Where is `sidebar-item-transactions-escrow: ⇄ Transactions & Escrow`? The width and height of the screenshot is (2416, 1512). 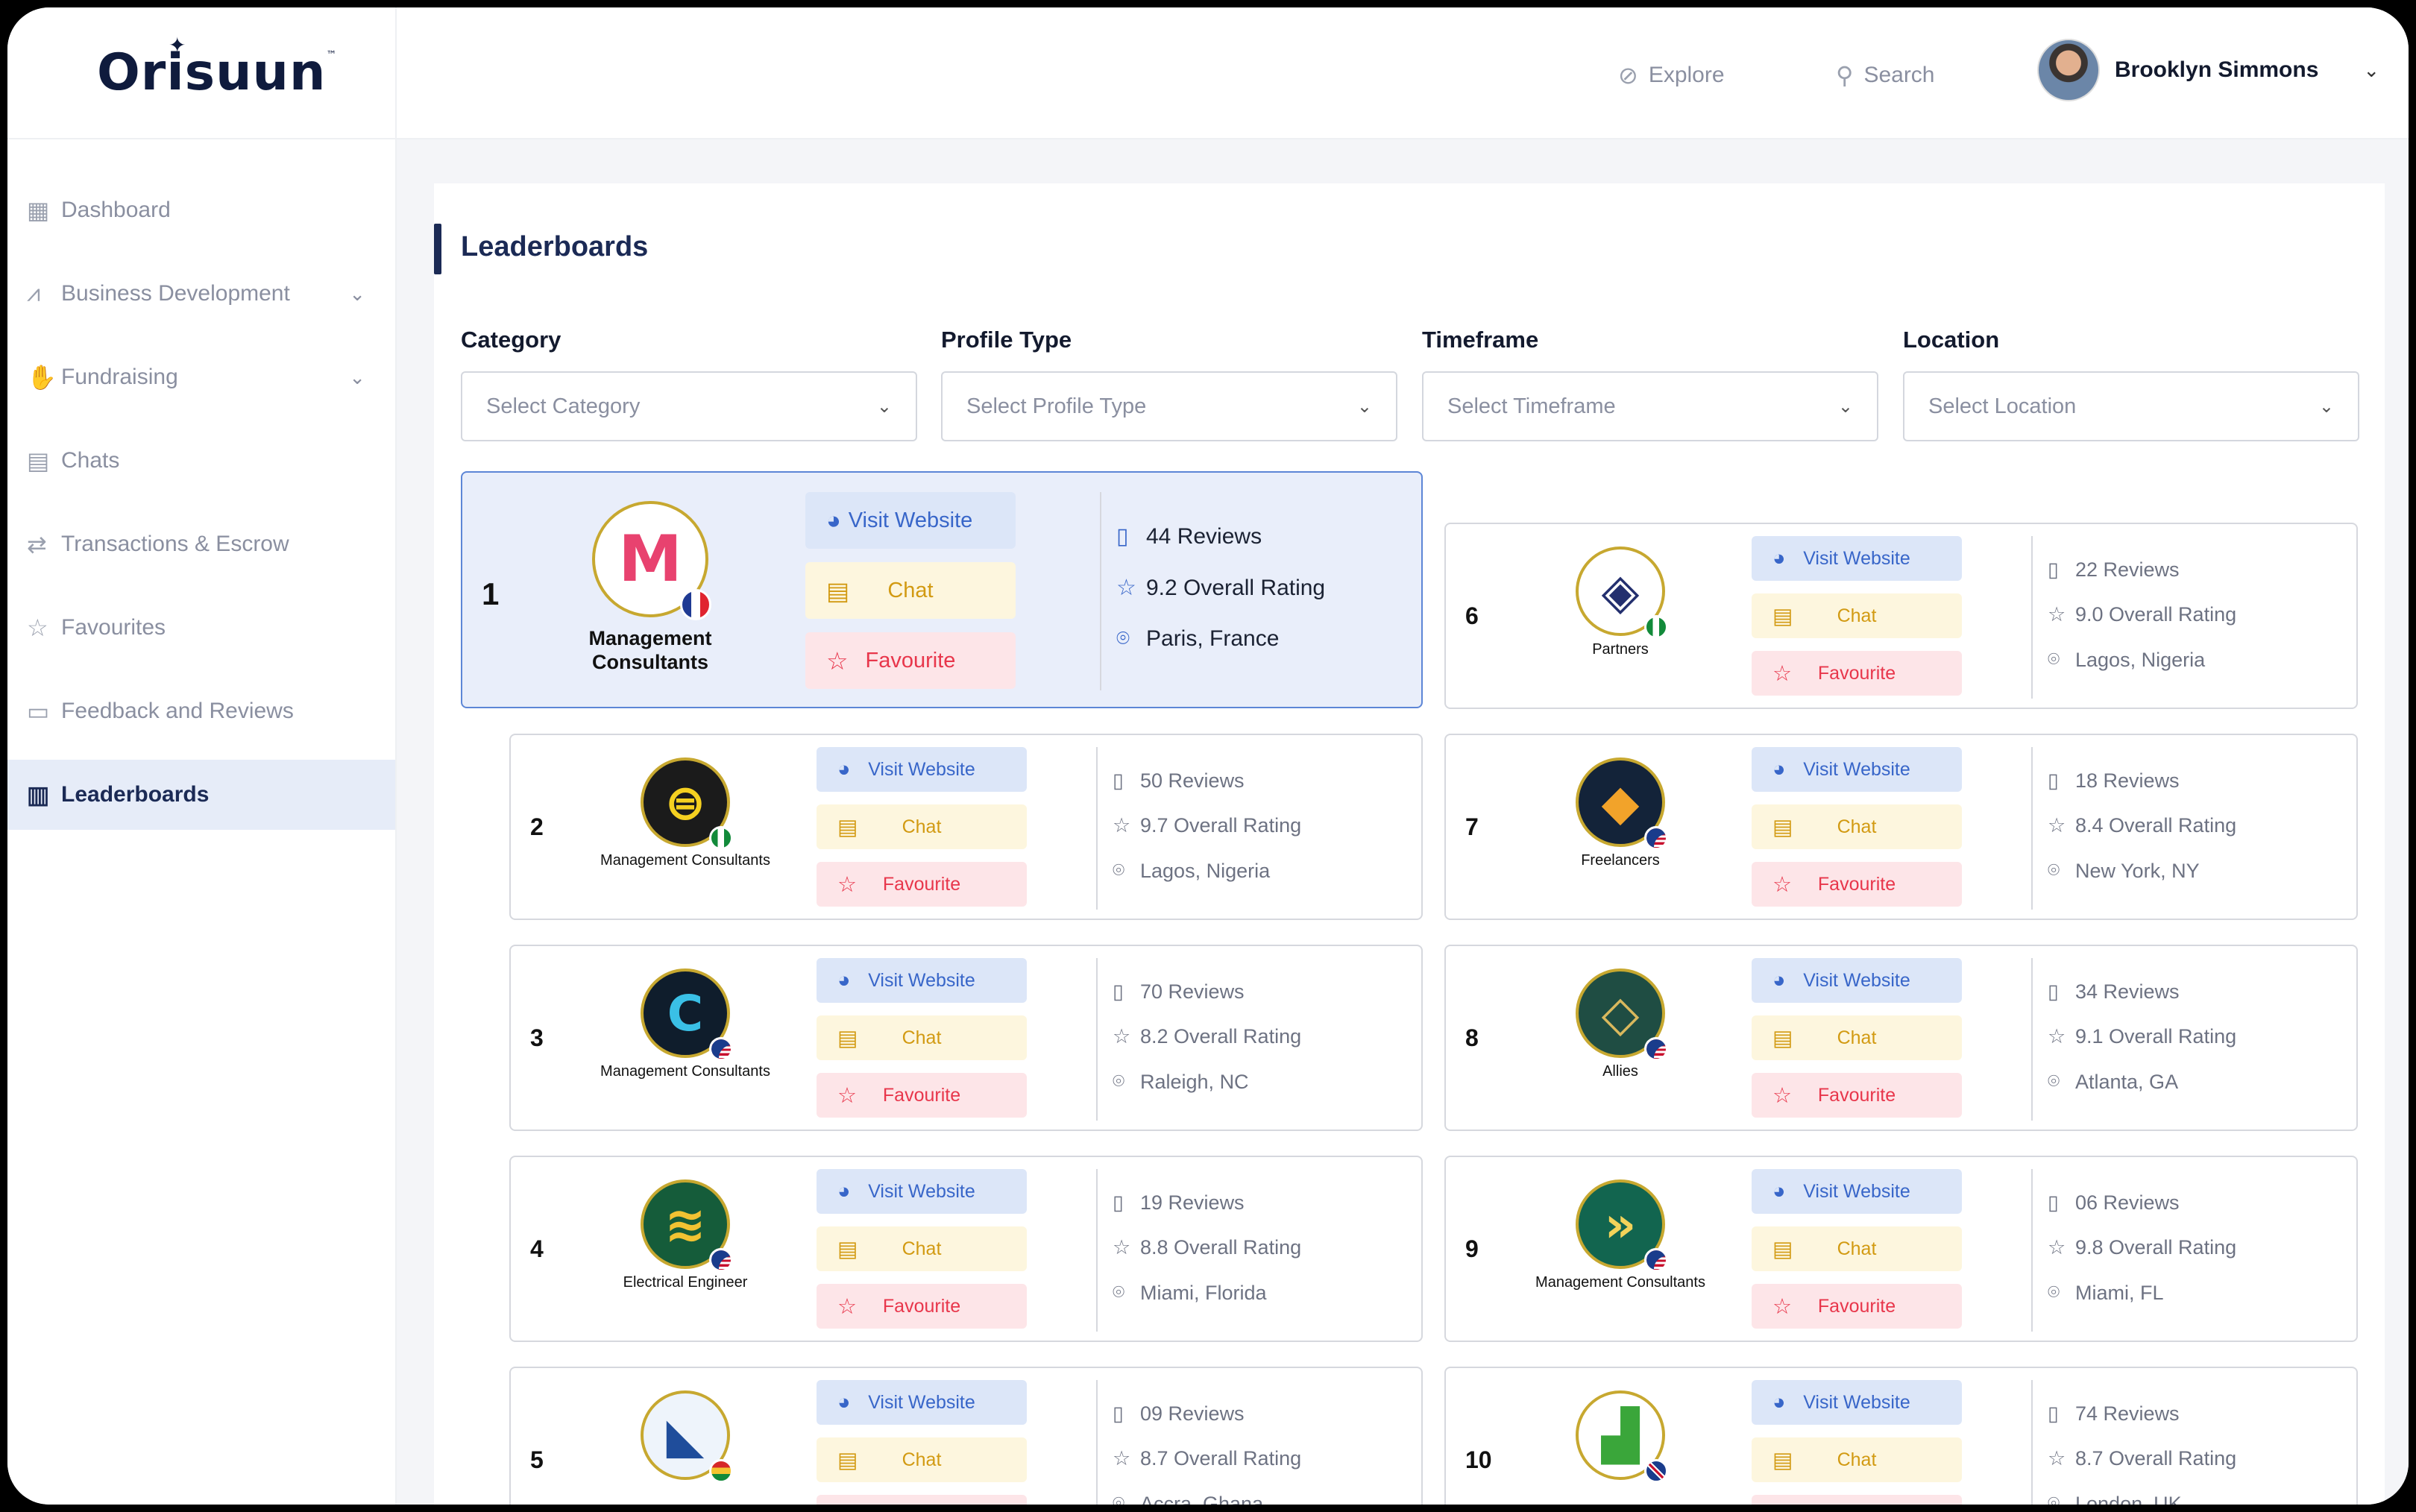 sidebar-item-transactions-escrow: ⇄ Transactions & Escrow is located at coordinates (201, 544).